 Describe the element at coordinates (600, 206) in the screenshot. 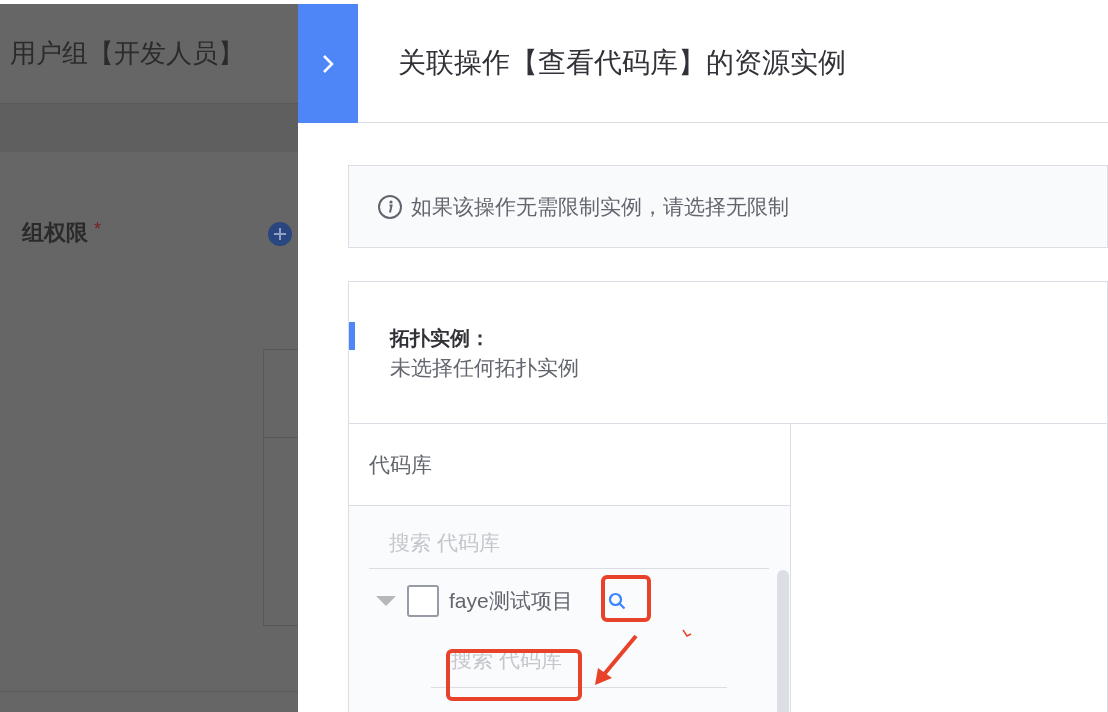

I see `notice-text: 如果该操作无需限制实例，请选择无限制` at that location.